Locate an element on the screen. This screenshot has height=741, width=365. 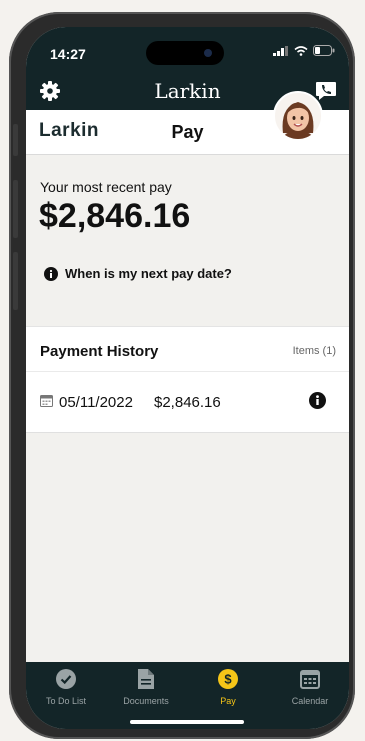
tab-label: Pay is located at coordinates (228, 701).